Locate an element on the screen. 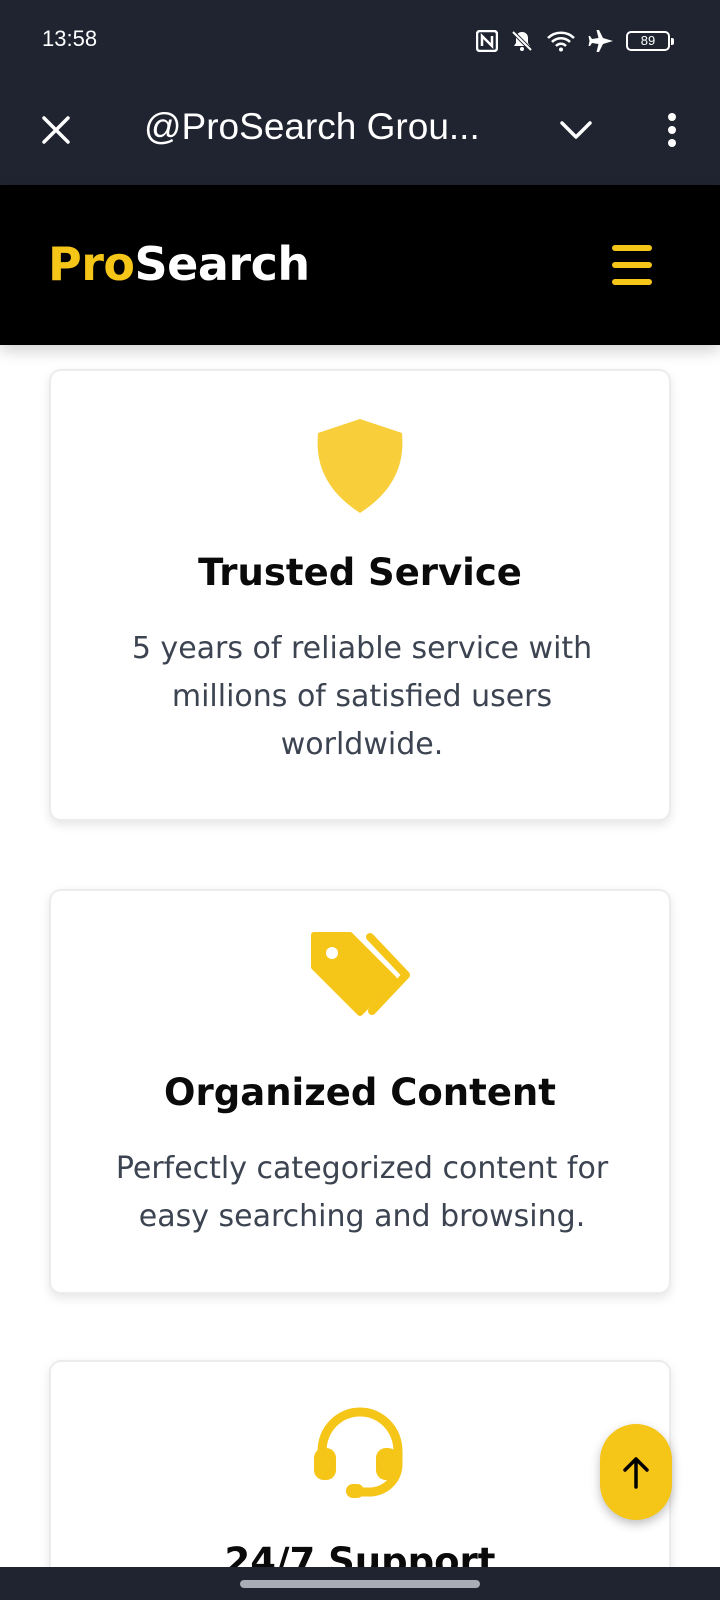 The height and width of the screenshot is (1600, 720). bell-muted-icon is located at coordinates (522, 41).